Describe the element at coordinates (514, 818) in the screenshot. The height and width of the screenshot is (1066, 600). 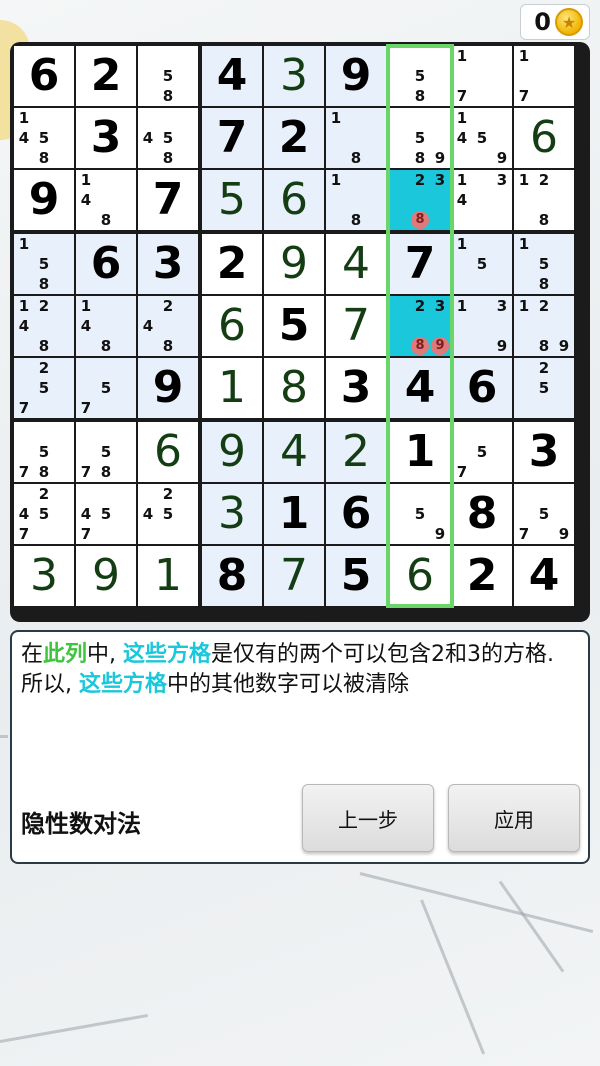
I see `apply-button: 应用` at that location.